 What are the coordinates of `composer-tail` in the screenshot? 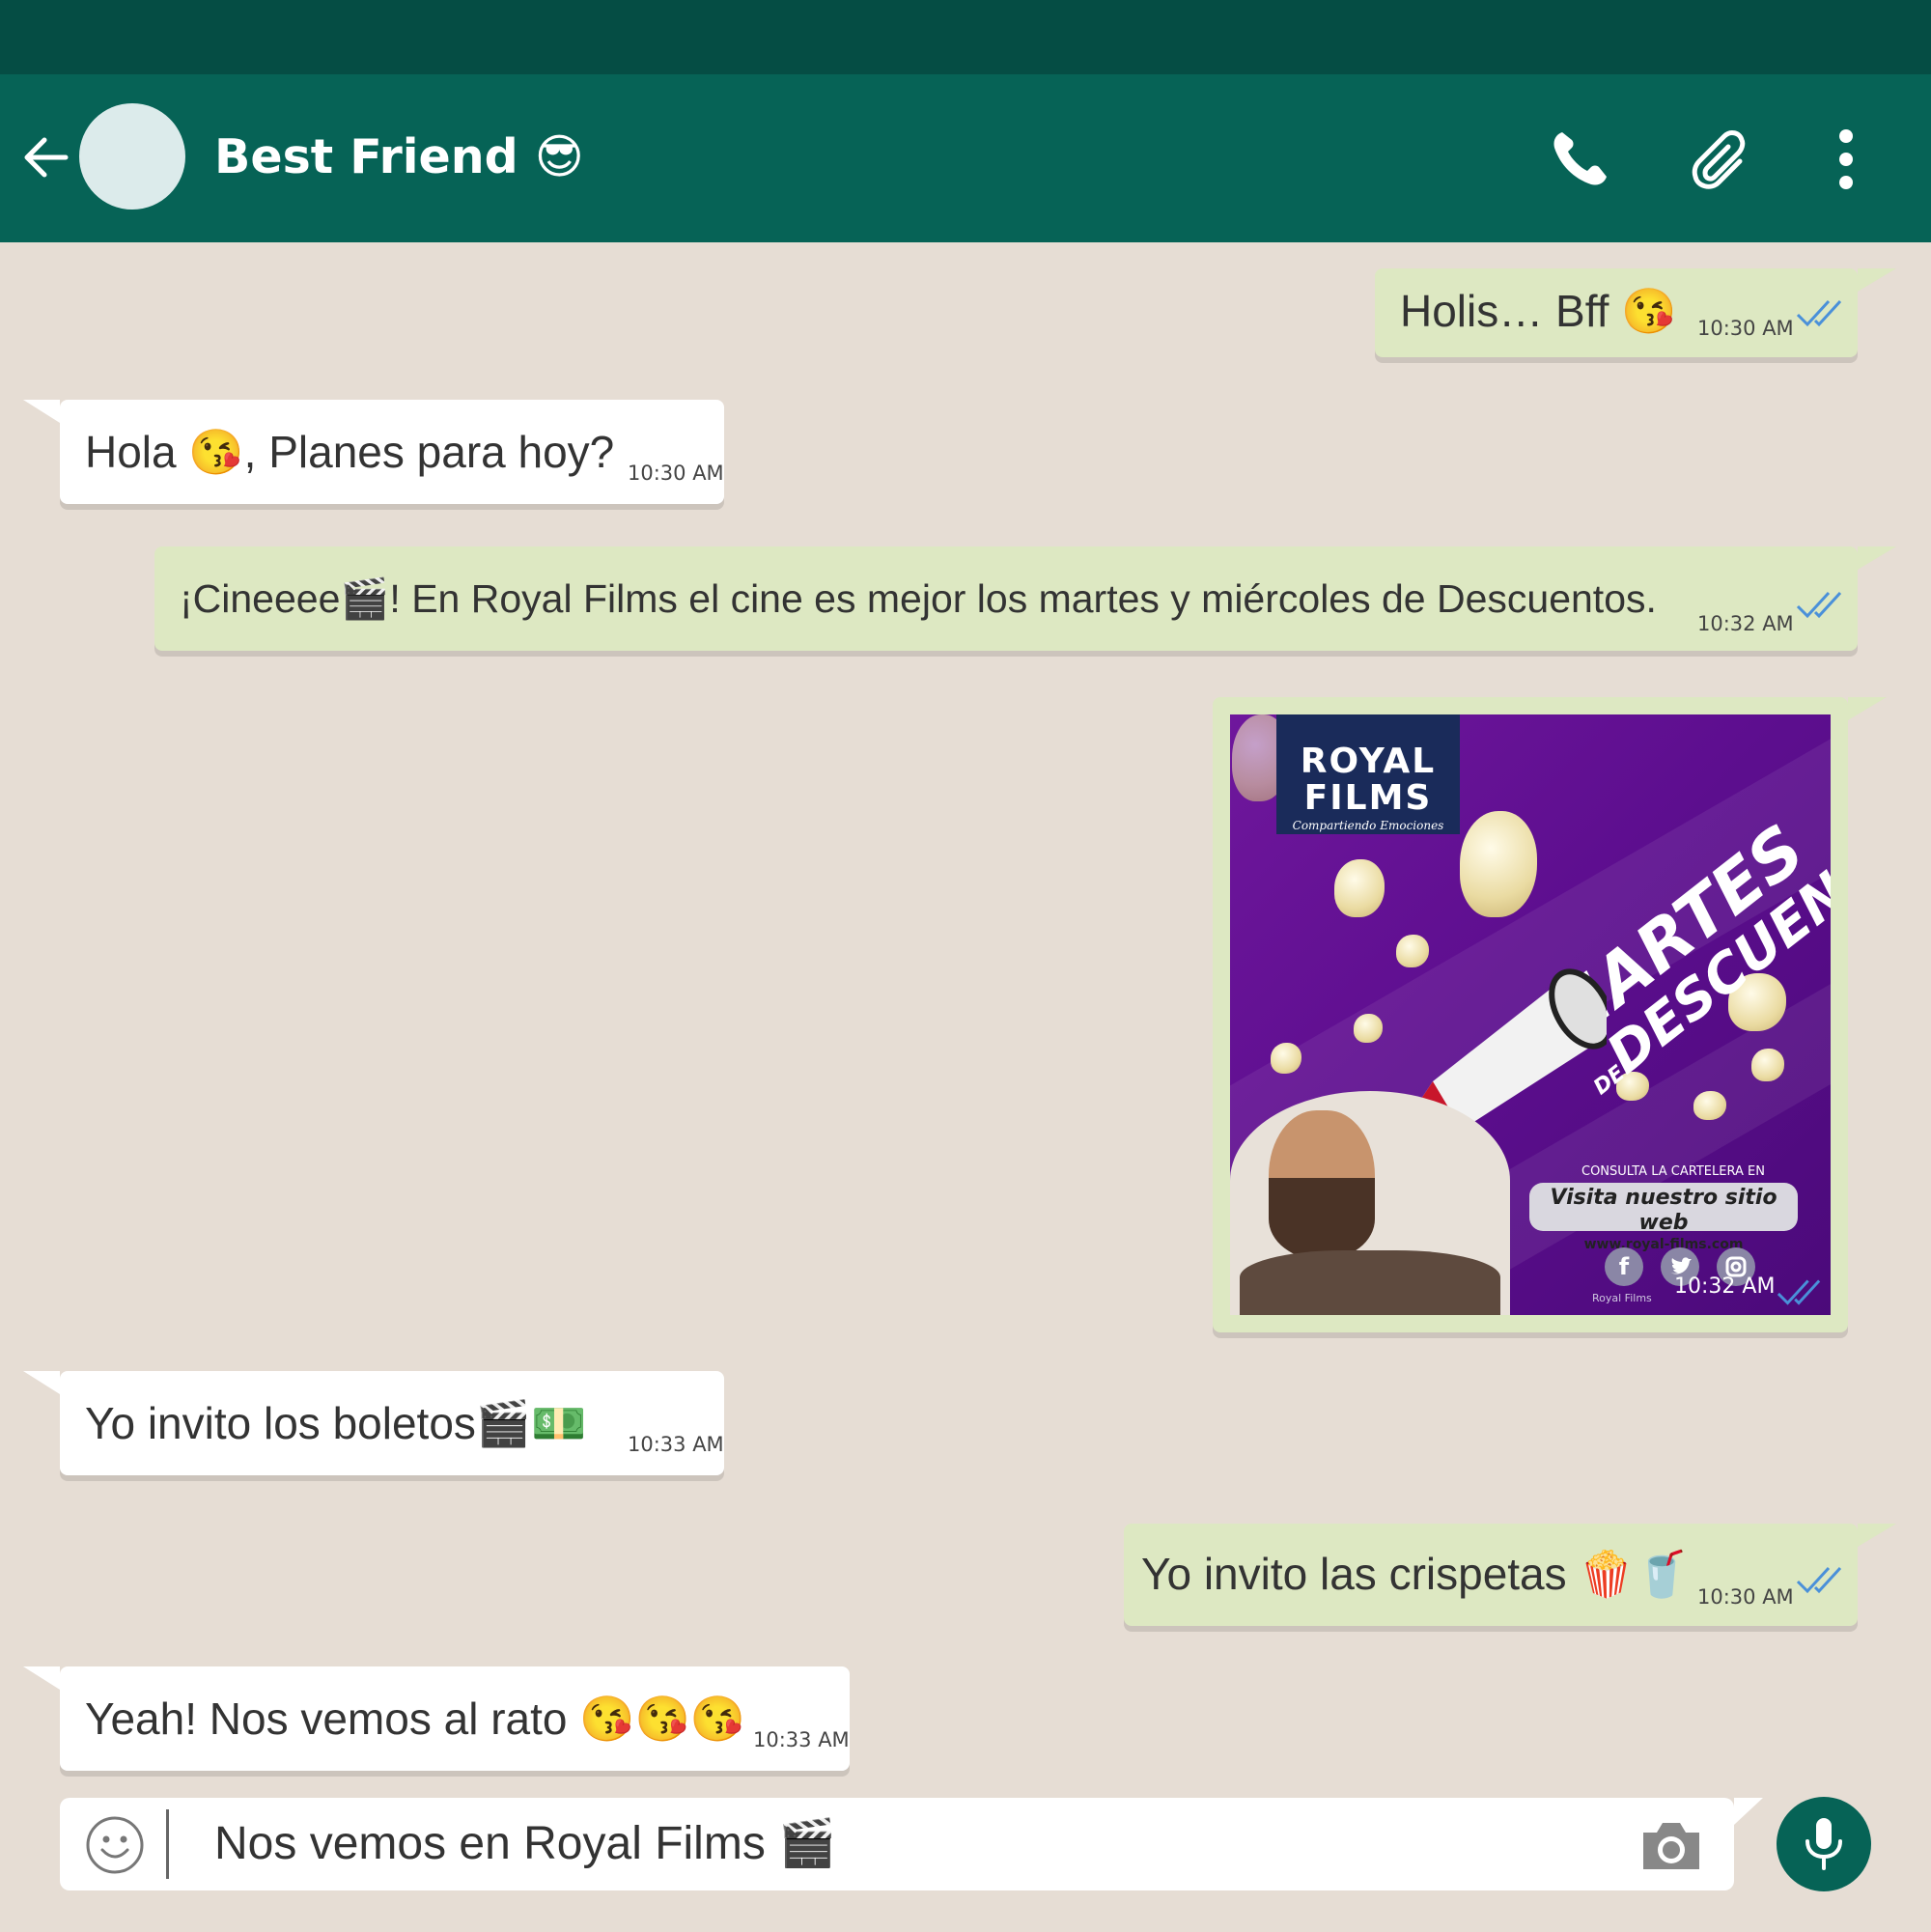 It's located at (1748, 1812).